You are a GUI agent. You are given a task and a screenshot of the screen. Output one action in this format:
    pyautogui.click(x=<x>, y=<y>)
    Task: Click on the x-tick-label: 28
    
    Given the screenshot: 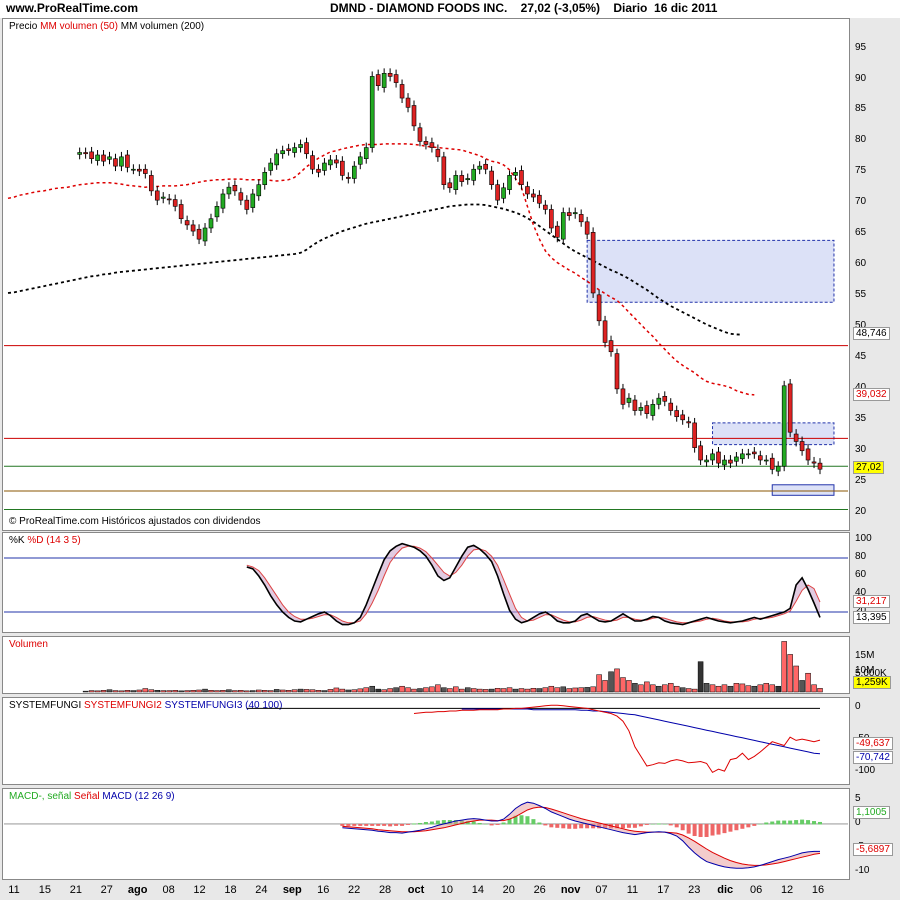 What is the action you would take?
    pyautogui.click(x=385, y=890)
    